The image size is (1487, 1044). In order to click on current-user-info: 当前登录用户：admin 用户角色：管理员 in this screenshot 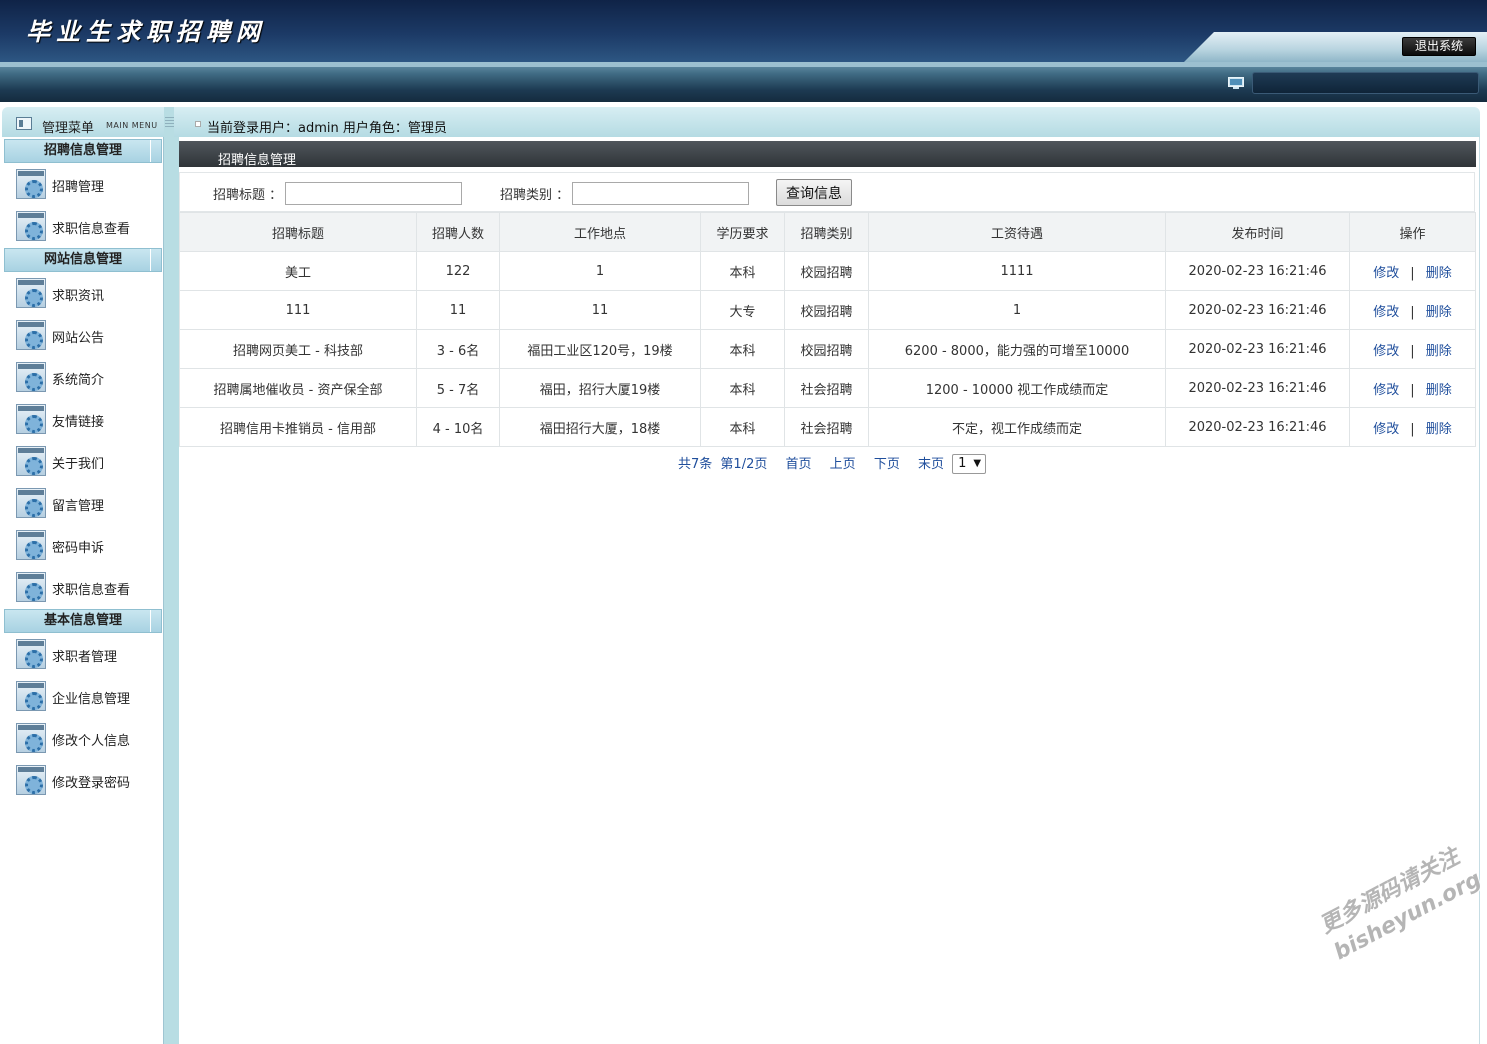, I will do `click(327, 128)`.